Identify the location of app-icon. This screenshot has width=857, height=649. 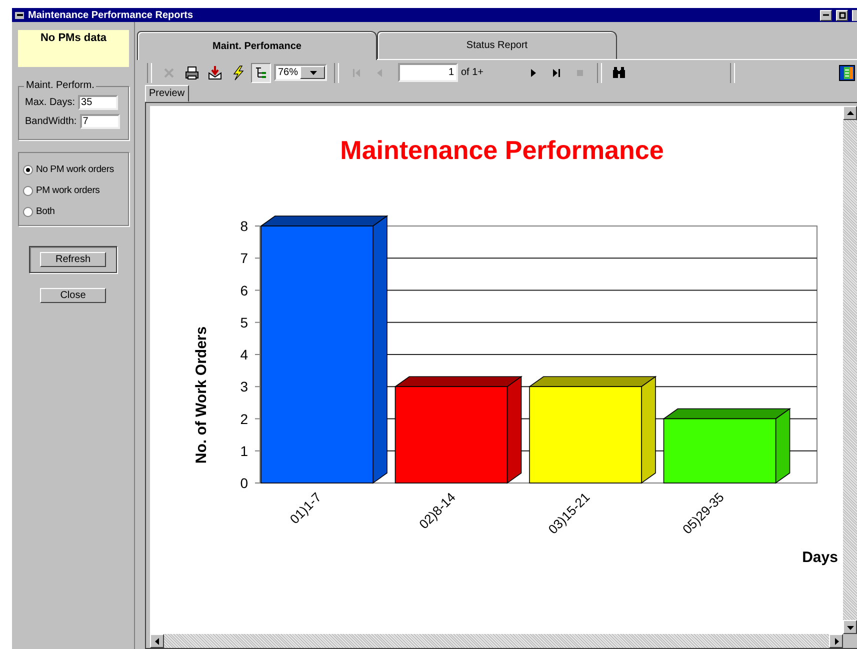
(20, 15).